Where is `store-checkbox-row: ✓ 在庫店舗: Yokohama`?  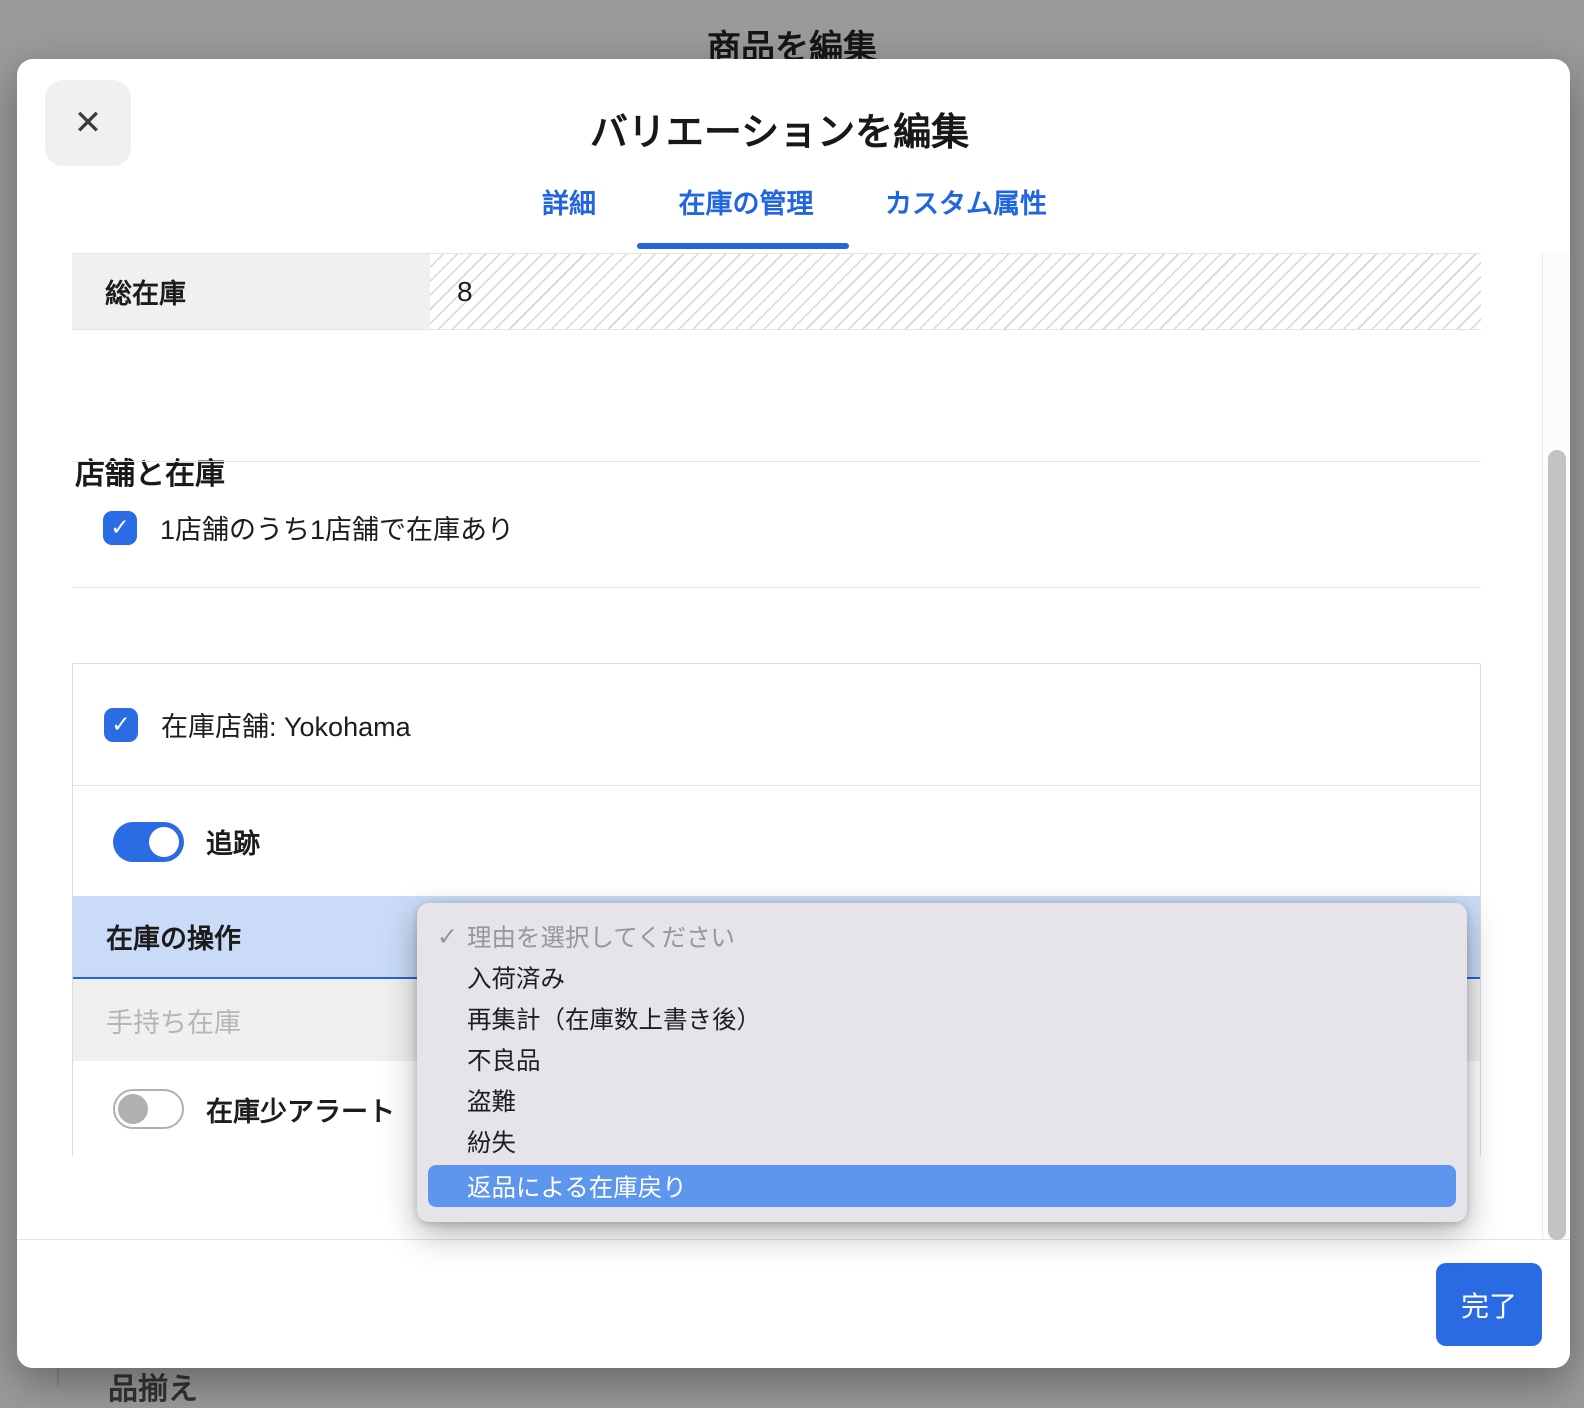
store-checkbox-row: ✓ 在庫店舗: Yokohama is located at coordinates (776, 725).